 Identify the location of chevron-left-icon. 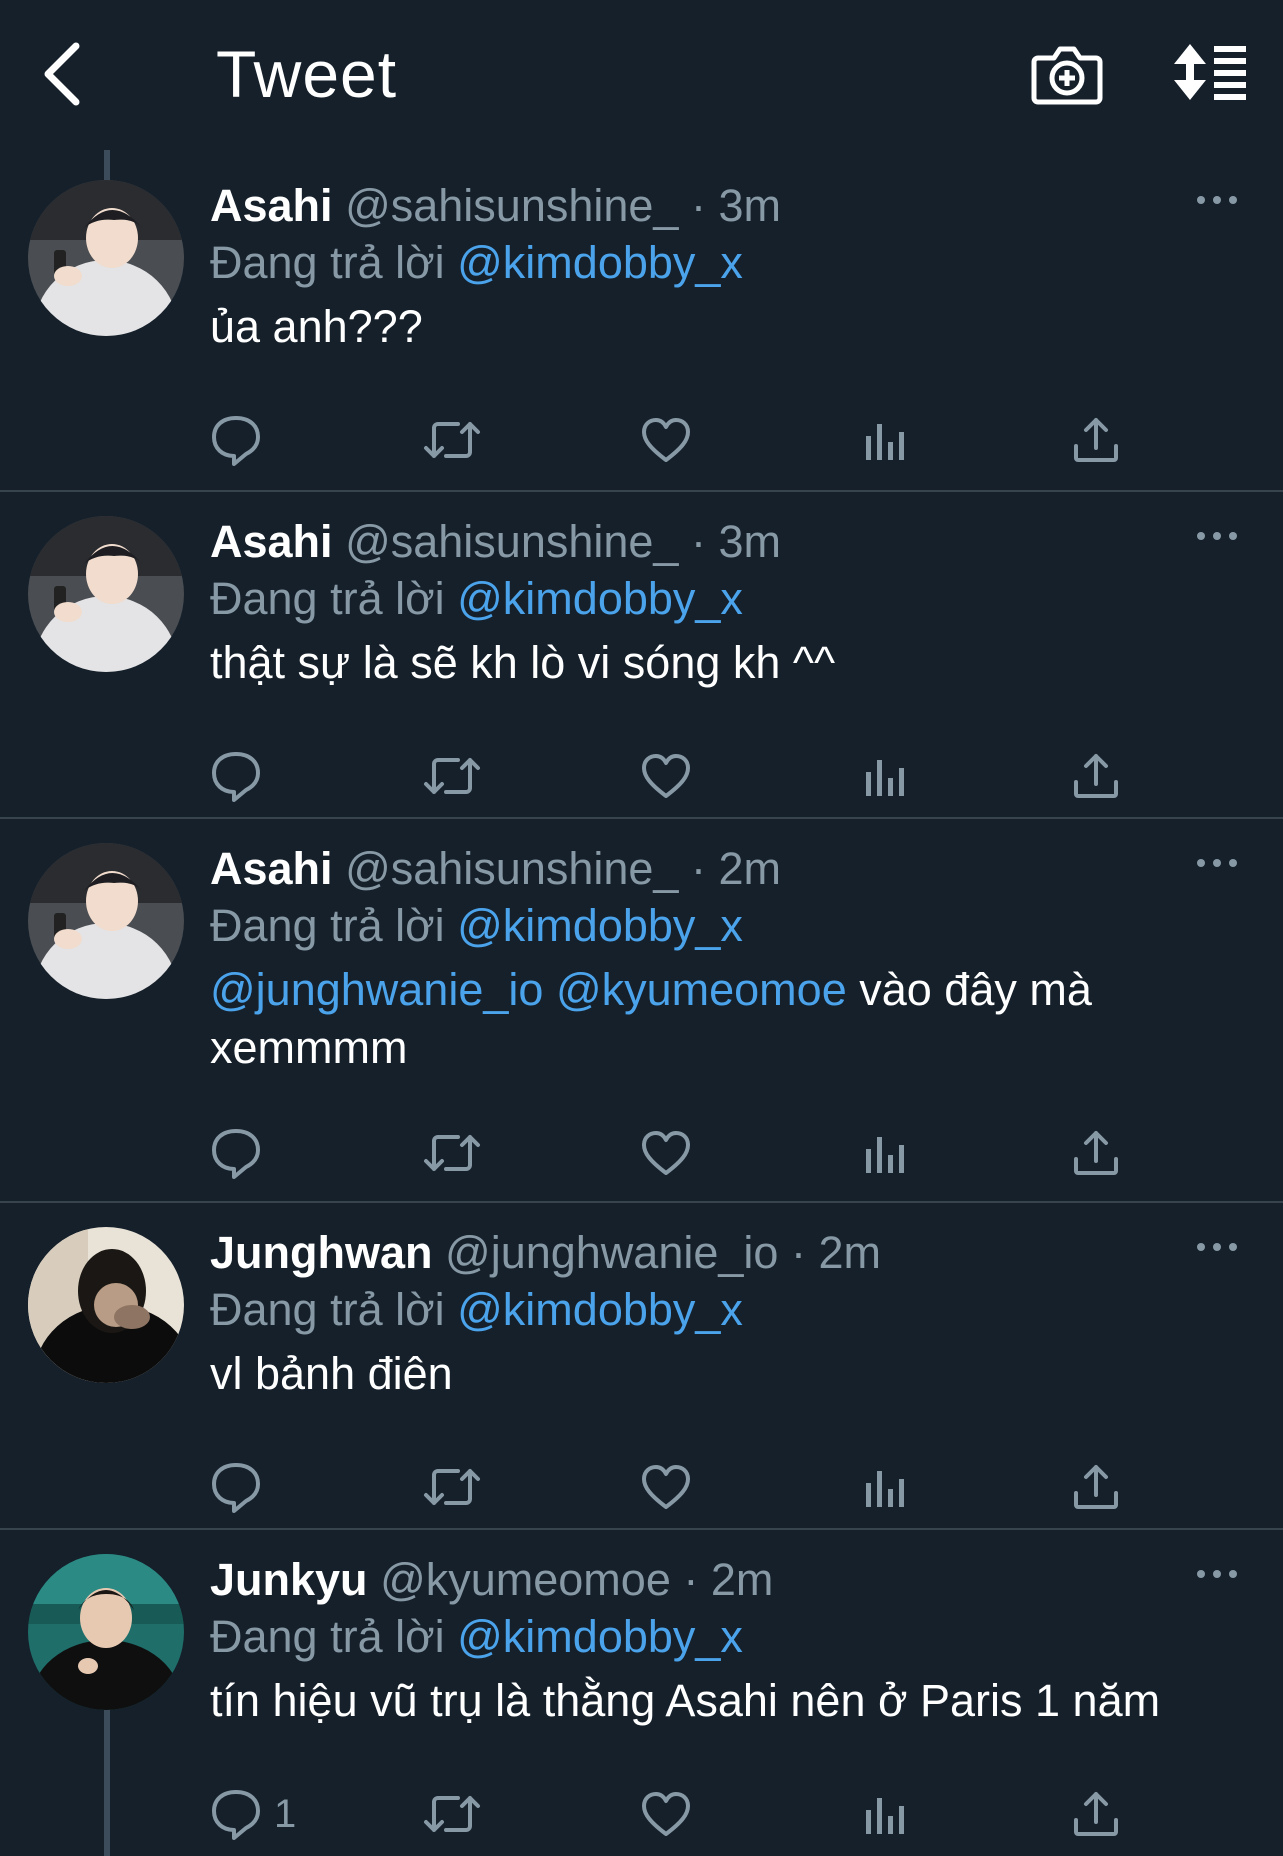
(62, 74).